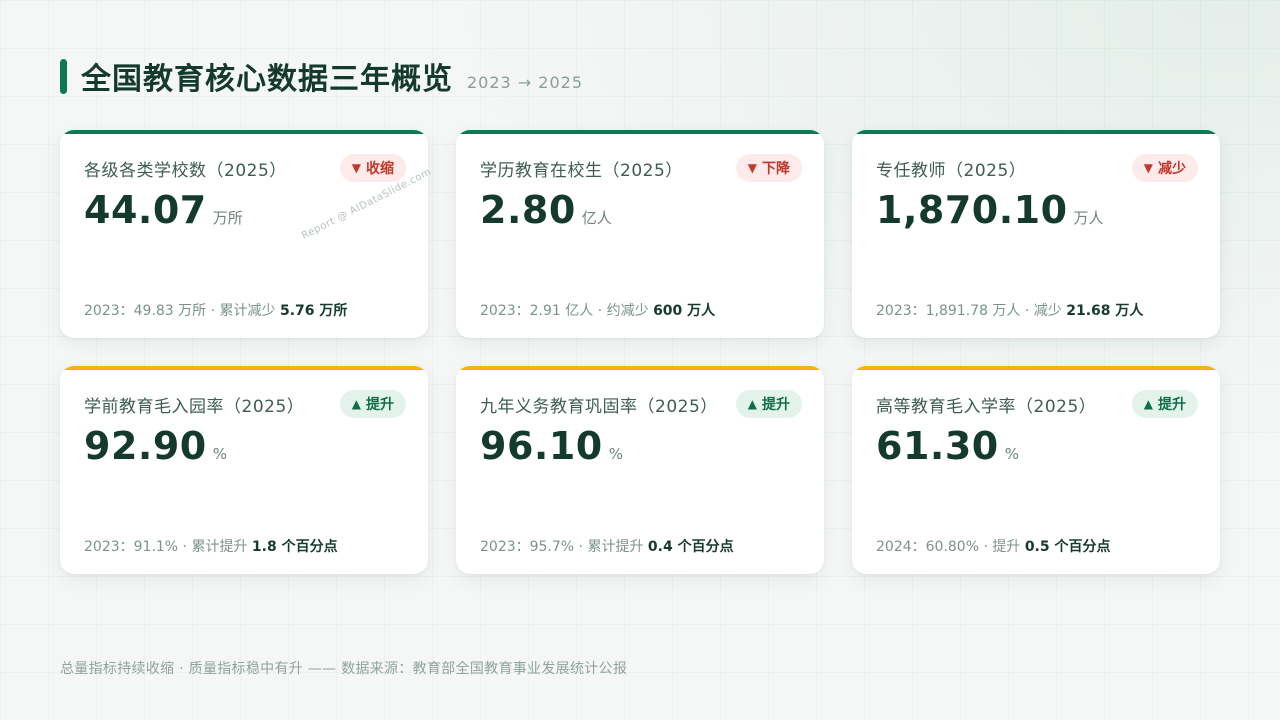  Describe the element at coordinates (145, 210) in the screenshot. I see `kpi-value: 44.07` at that location.